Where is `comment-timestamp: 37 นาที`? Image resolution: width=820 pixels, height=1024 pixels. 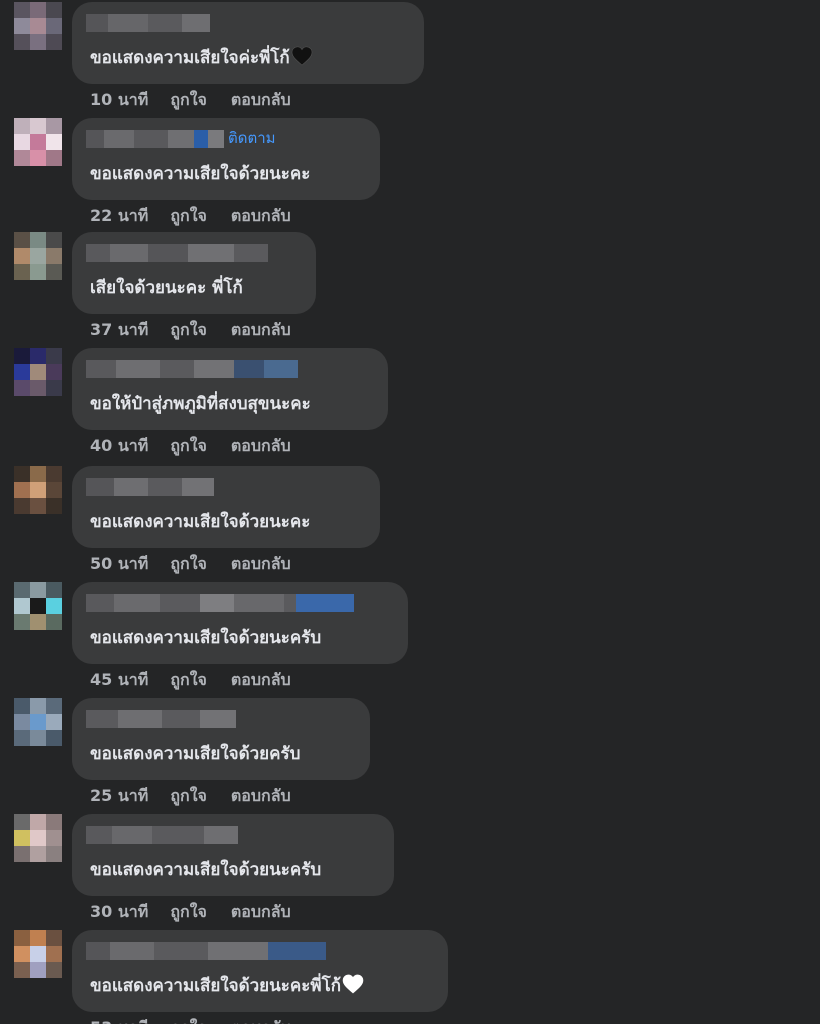 comment-timestamp: 37 นาที is located at coordinates (119, 330).